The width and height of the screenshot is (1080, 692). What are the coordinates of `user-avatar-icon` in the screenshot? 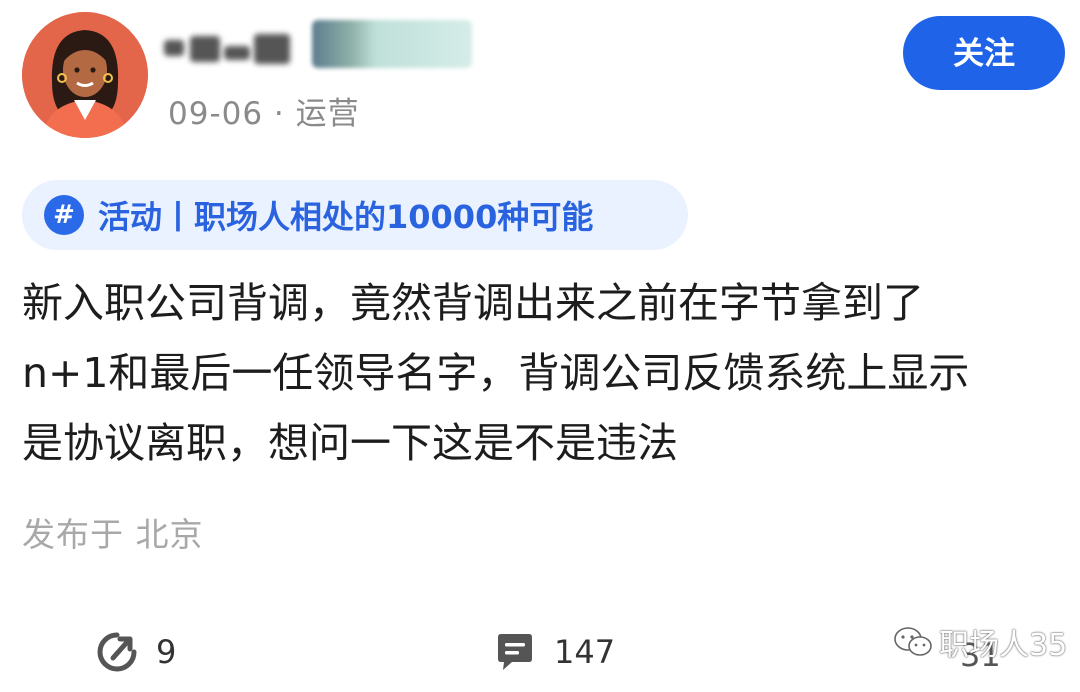 It's located at (85, 75).